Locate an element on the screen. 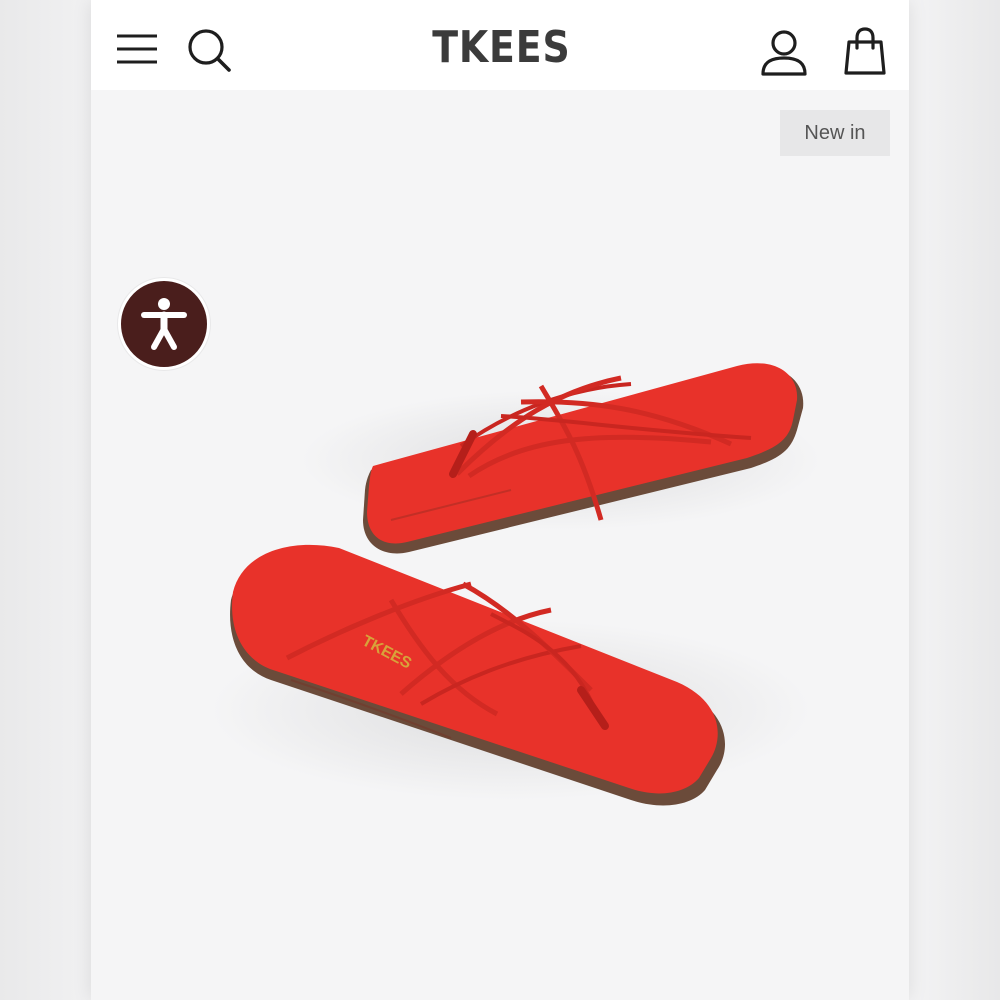 The image size is (1000, 1000). accessibility-person-icon is located at coordinates (164, 324).